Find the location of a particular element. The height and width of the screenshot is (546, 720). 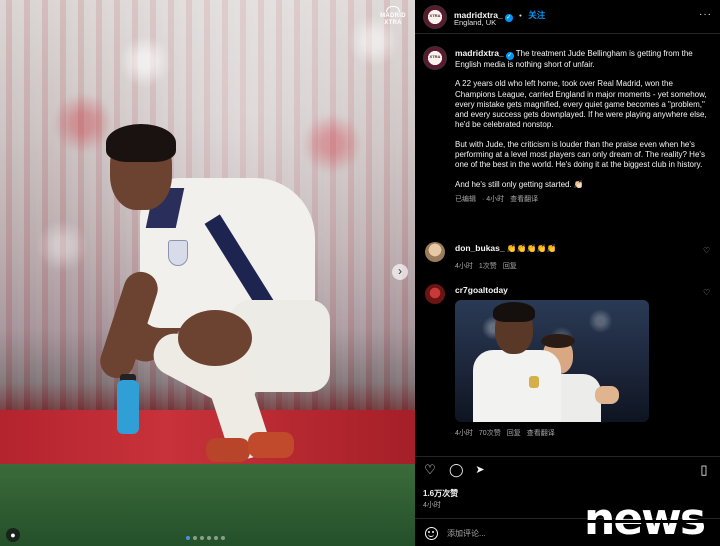

caption-username: madridxtra_ is located at coordinates (479, 53).